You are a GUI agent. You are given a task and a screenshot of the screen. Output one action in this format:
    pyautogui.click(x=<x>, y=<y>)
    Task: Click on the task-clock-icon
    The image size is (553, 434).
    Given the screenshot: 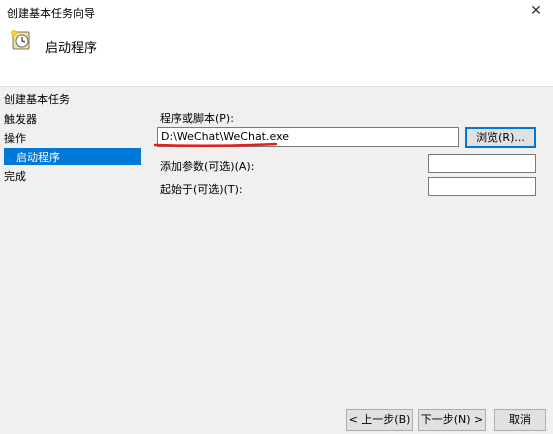 What is the action you would take?
    pyautogui.click(x=20, y=39)
    